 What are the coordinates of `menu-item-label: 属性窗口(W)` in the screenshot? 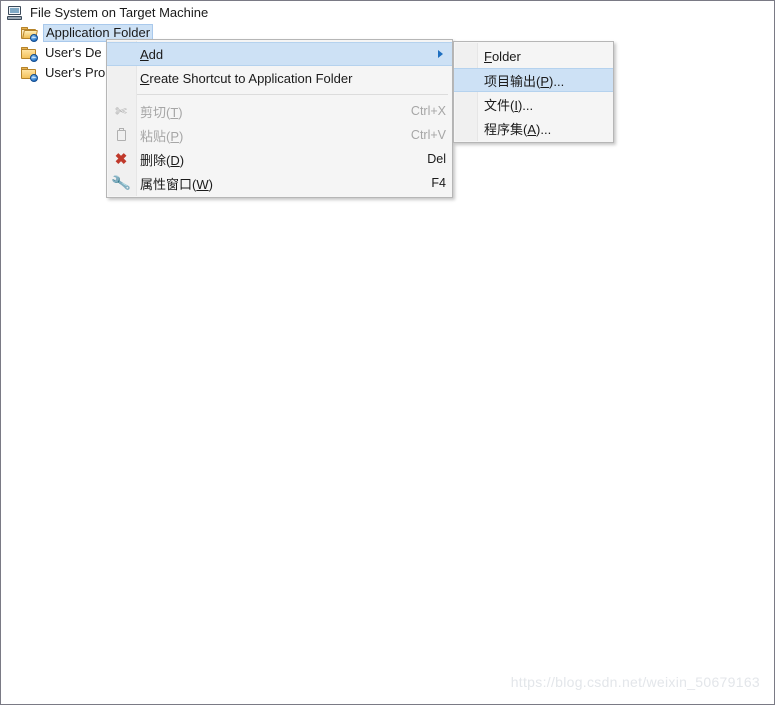 It's located at (176, 184).